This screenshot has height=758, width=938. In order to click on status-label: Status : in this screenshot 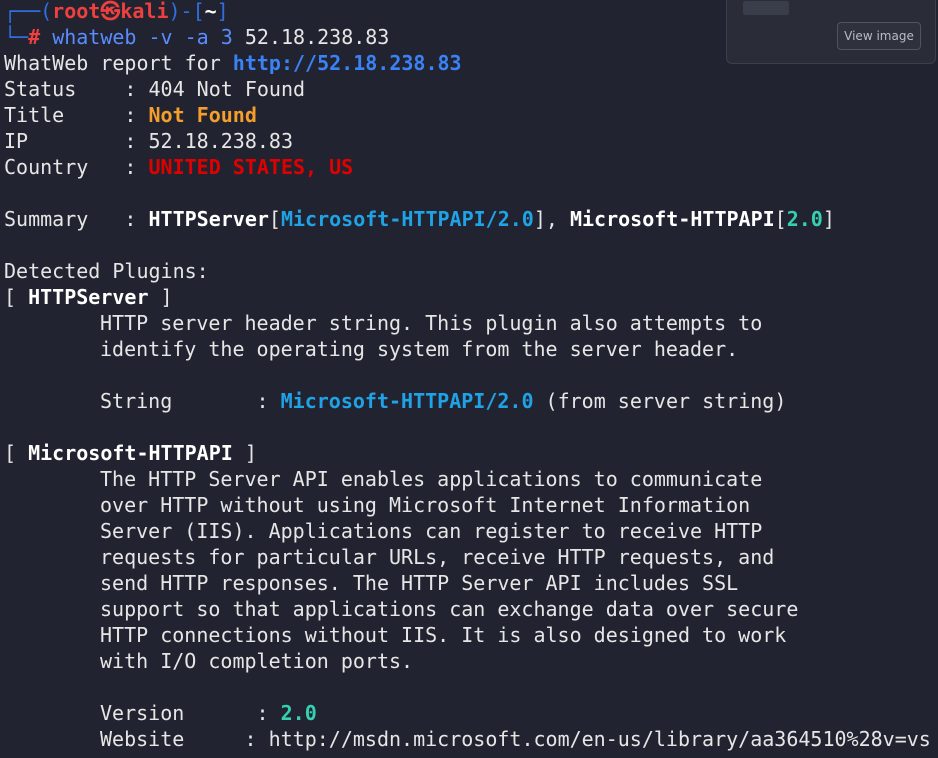, I will do `click(76, 89)`.